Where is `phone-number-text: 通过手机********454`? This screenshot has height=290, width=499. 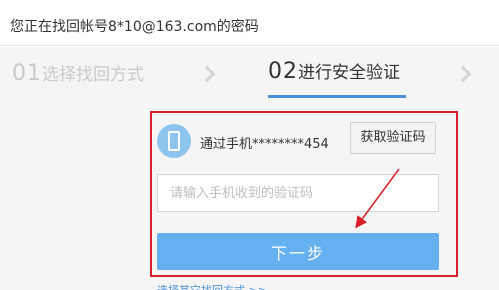 phone-number-text: 通过手机********454 is located at coordinates (264, 144).